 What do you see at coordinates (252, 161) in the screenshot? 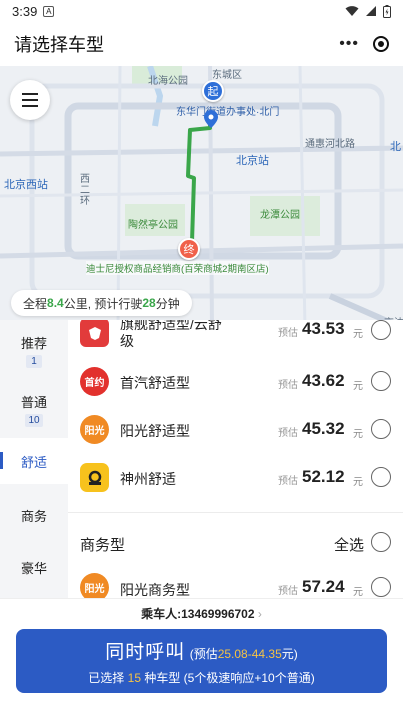
I see `map-label-bjz: 北京站` at bounding box center [252, 161].